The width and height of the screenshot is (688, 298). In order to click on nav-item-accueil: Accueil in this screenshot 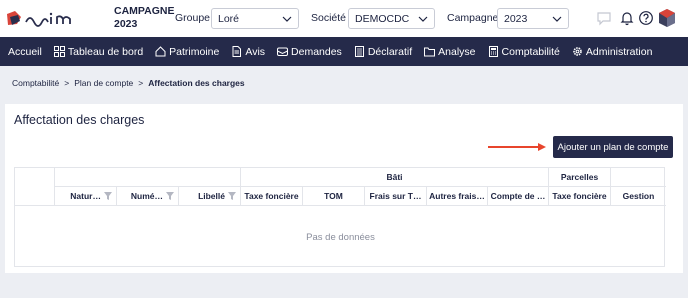, I will do `click(25, 51)`.